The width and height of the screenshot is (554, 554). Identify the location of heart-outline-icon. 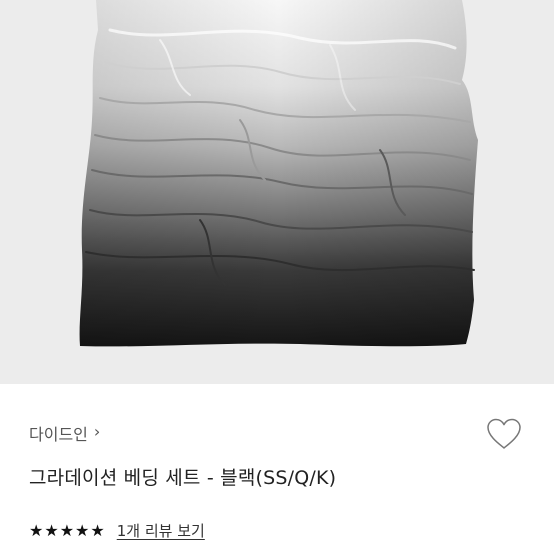
(504, 433).